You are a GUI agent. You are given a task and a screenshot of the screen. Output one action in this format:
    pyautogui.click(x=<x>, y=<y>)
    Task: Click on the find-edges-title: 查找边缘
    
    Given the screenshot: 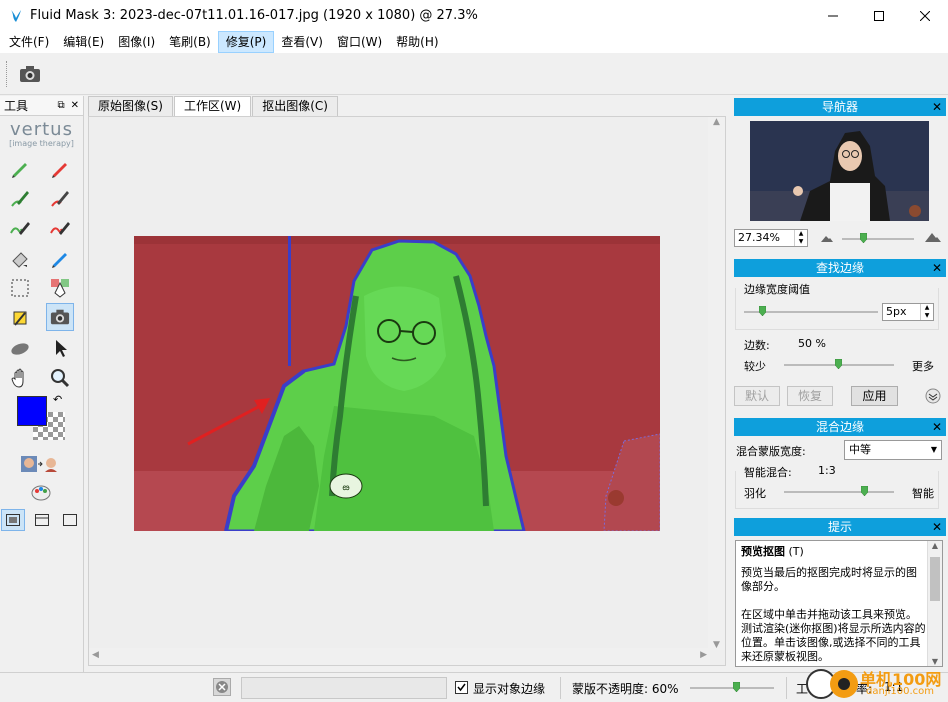 What is the action you would take?
    pyautogui.click(x=839, y=268)
    